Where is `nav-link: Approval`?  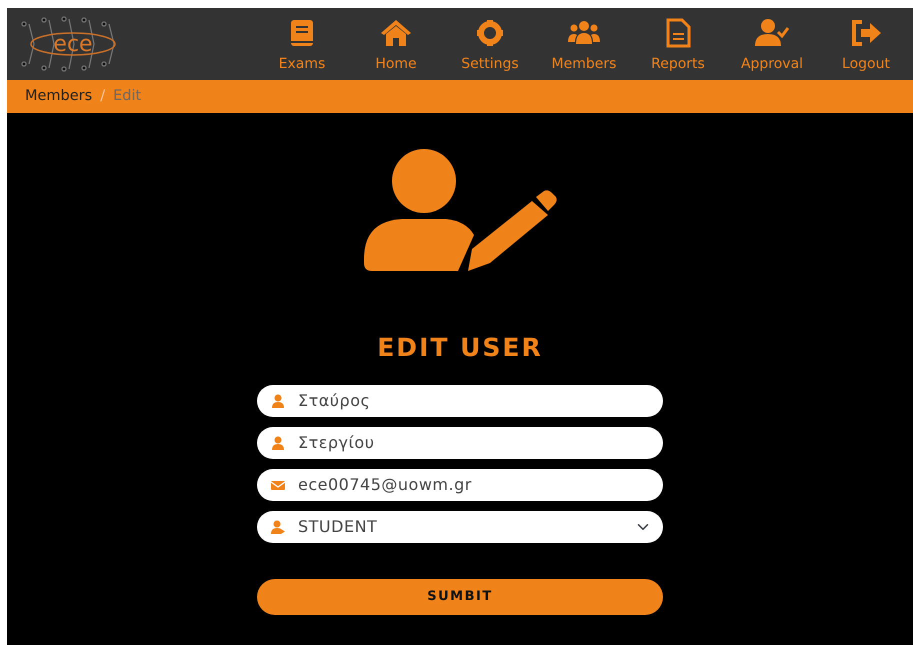
nav-link: Approval is located at coordinates (772, 44).